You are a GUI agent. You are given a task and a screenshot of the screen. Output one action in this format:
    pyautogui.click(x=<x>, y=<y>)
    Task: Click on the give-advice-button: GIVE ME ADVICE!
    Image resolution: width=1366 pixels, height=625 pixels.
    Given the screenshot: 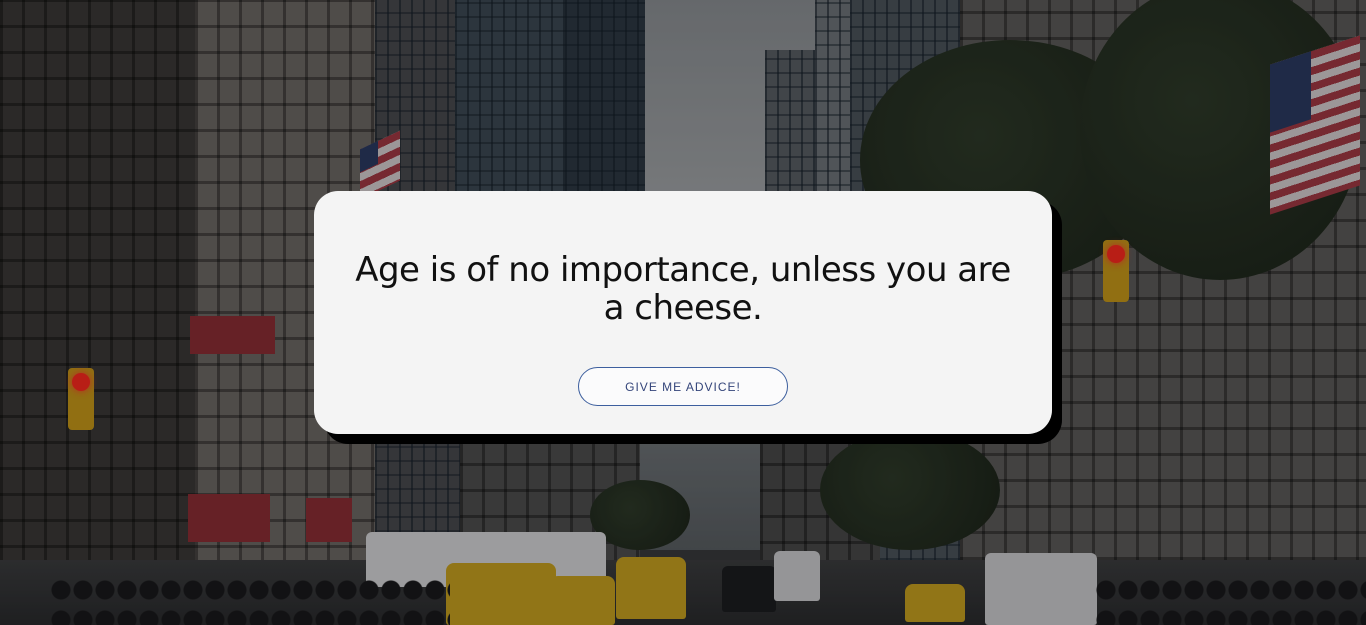 What is the action you would take?
    pyautogui.click(x=683, y=386)
    